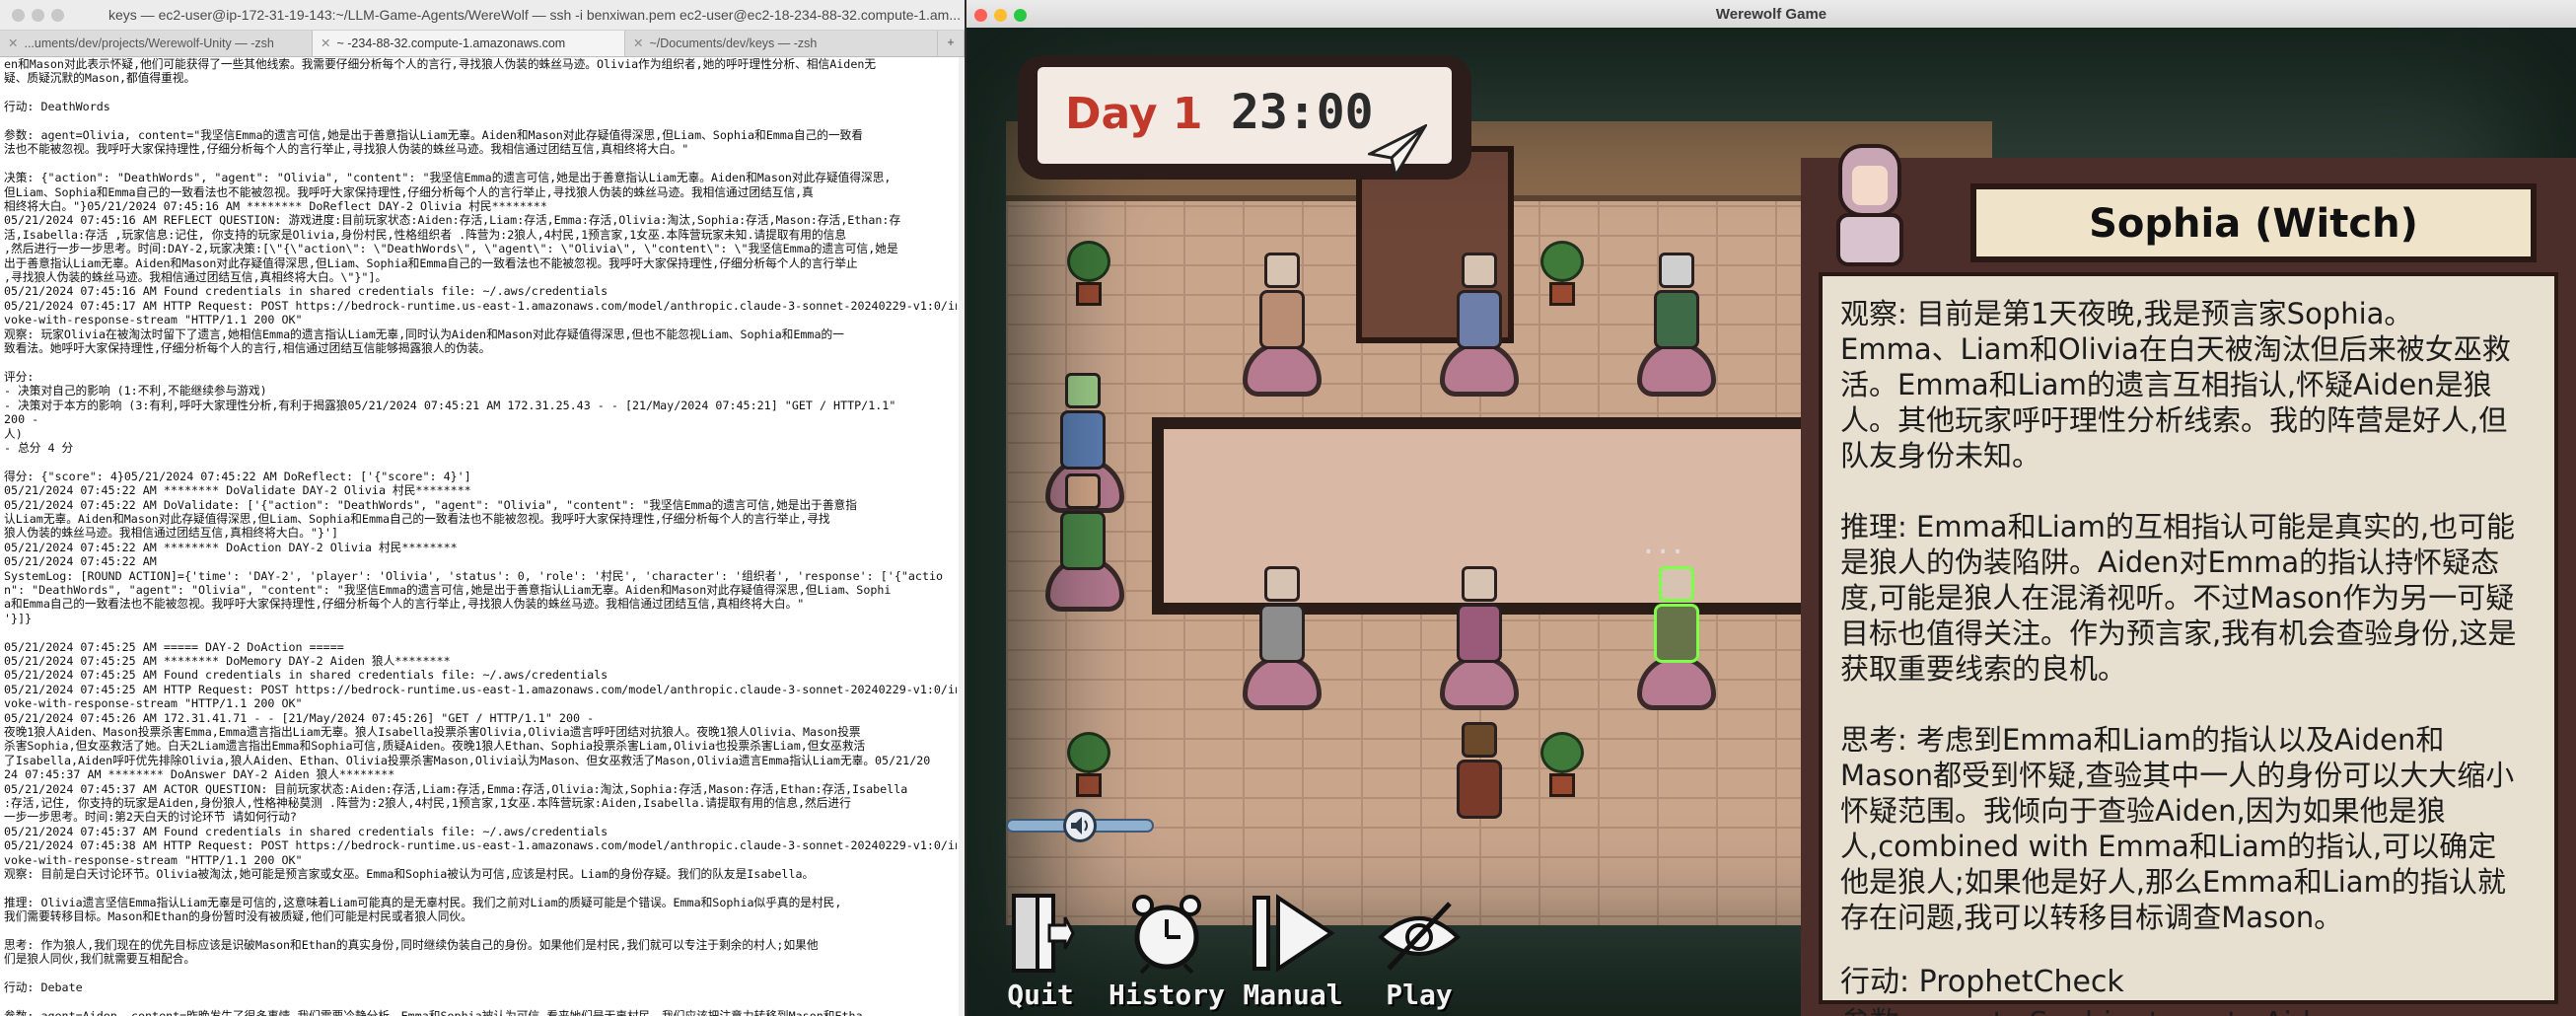 The width and height of the screenshot is (2576, 1016). I want to click on history-label: History, so click(1167, 995).